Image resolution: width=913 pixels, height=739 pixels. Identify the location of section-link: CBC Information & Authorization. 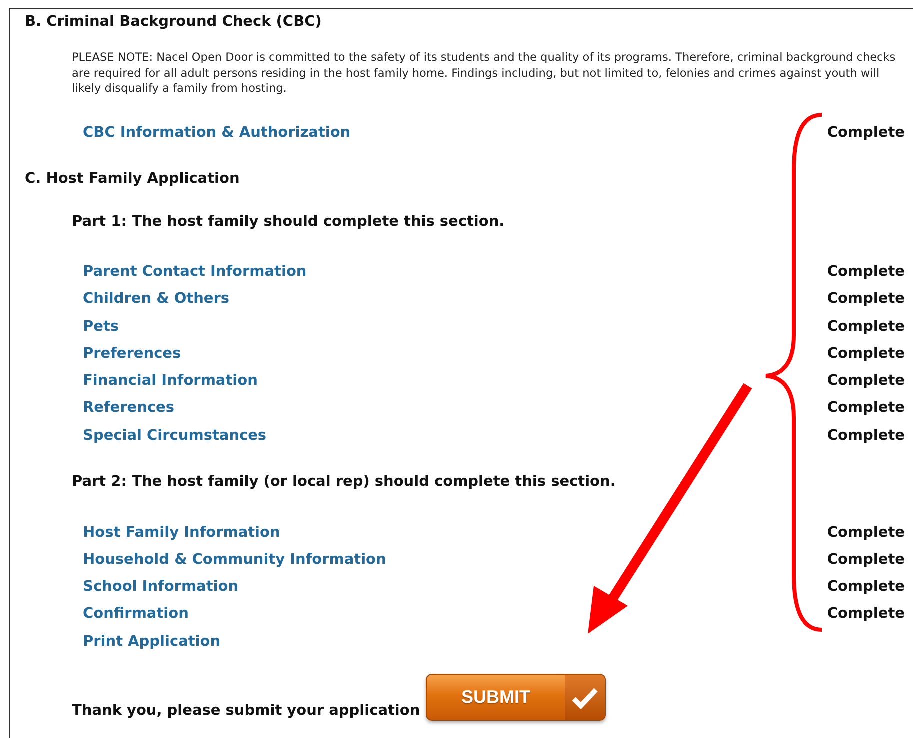
(217, 133).